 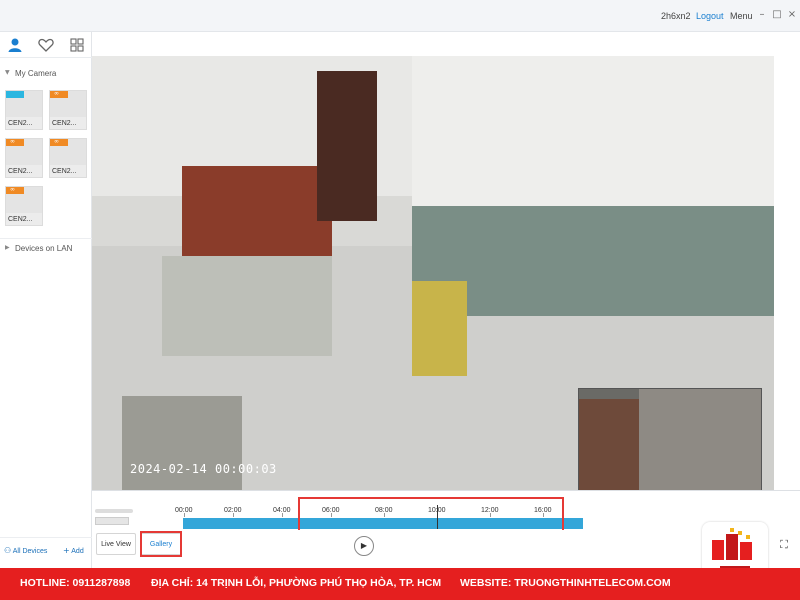 I want to click on minimize-button: –, so click(x=762, y=15).